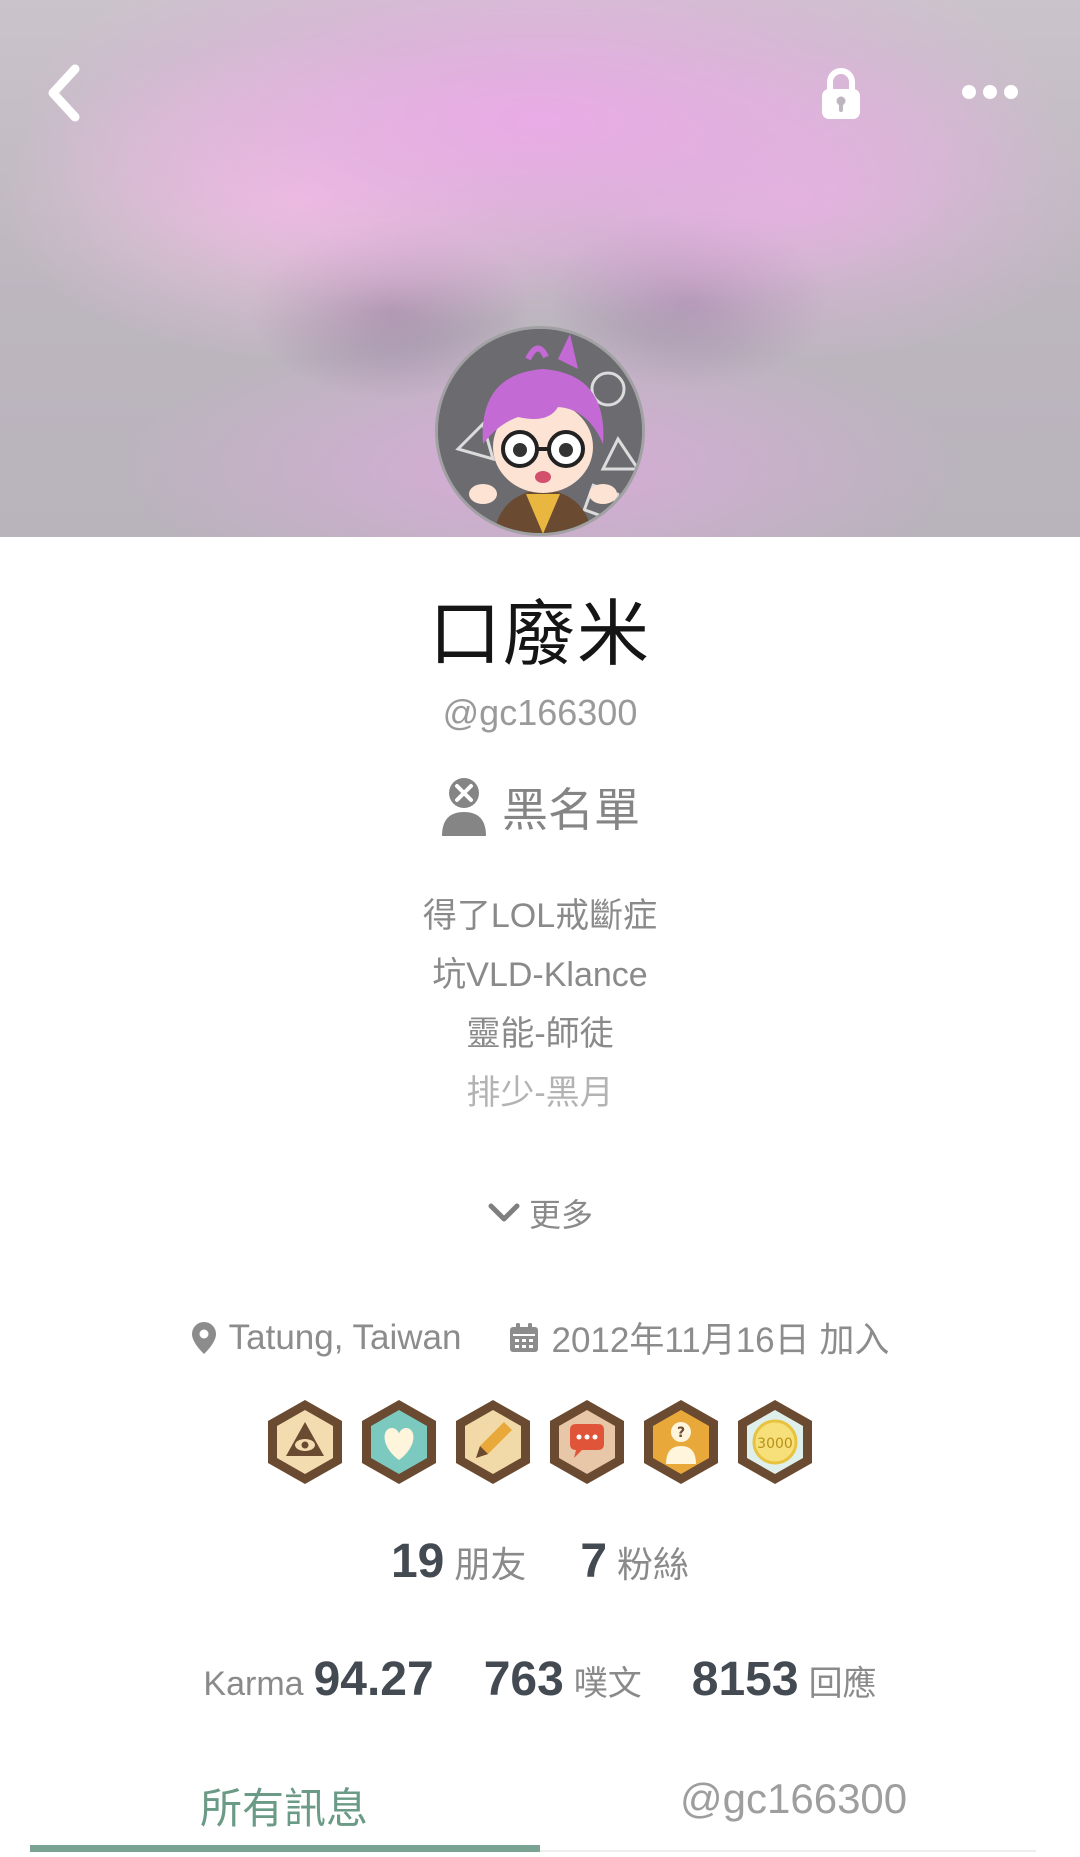 This screenshot has width=1080, height=1857. I want to click on tab-mentions: @gc166300, so click(793, 1799).